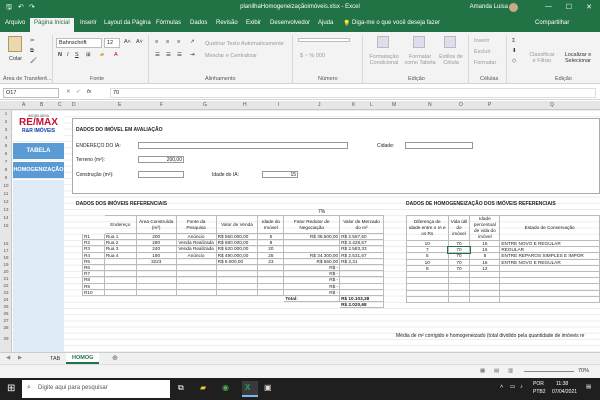  I want to click on clock-time: 11:38, so click(562, 384).